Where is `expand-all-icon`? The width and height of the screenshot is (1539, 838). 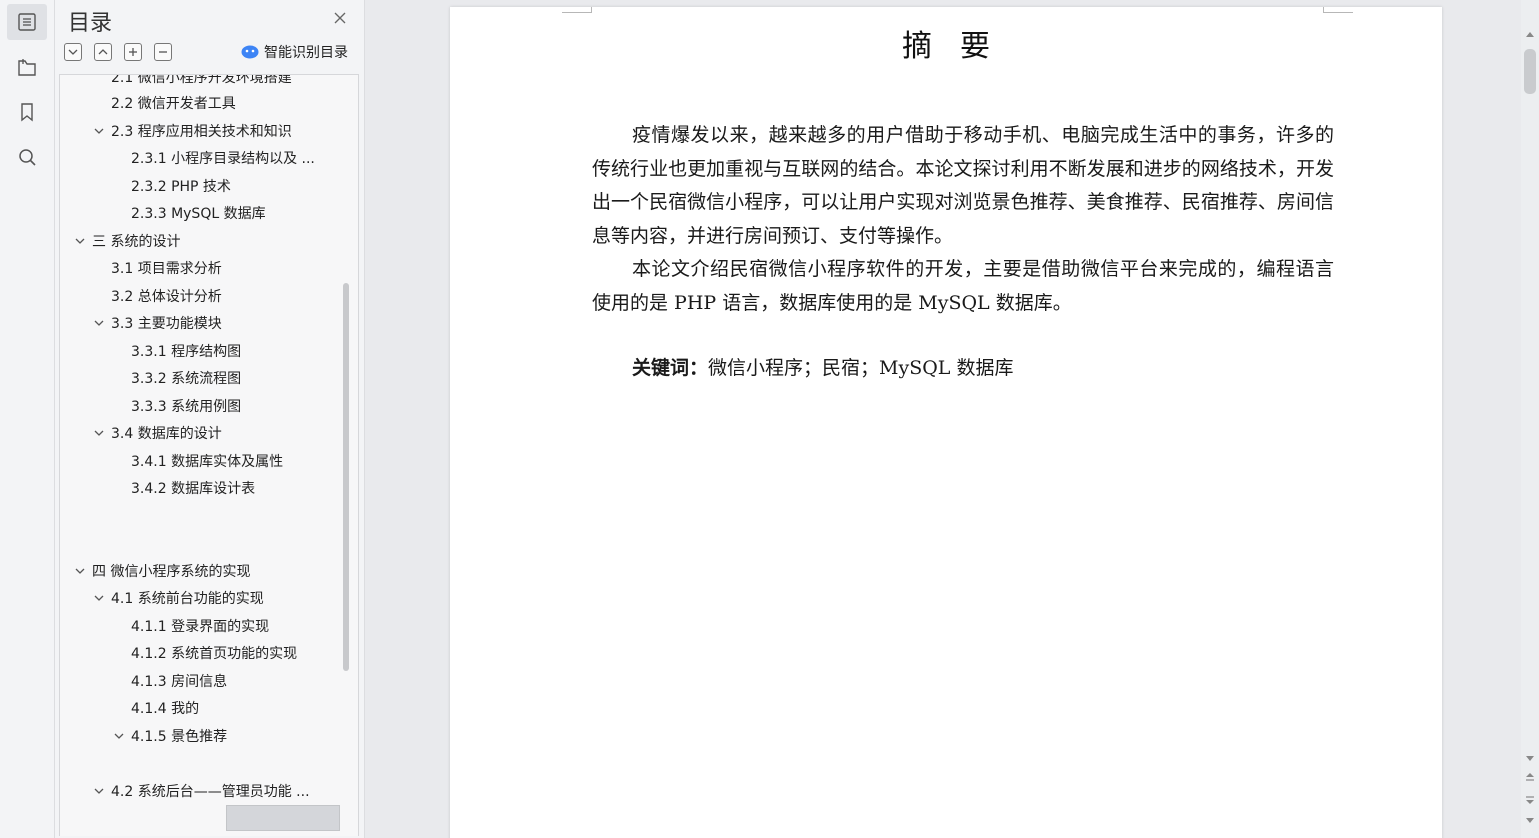 expand-all-icon is located at coordinates (103, 52).